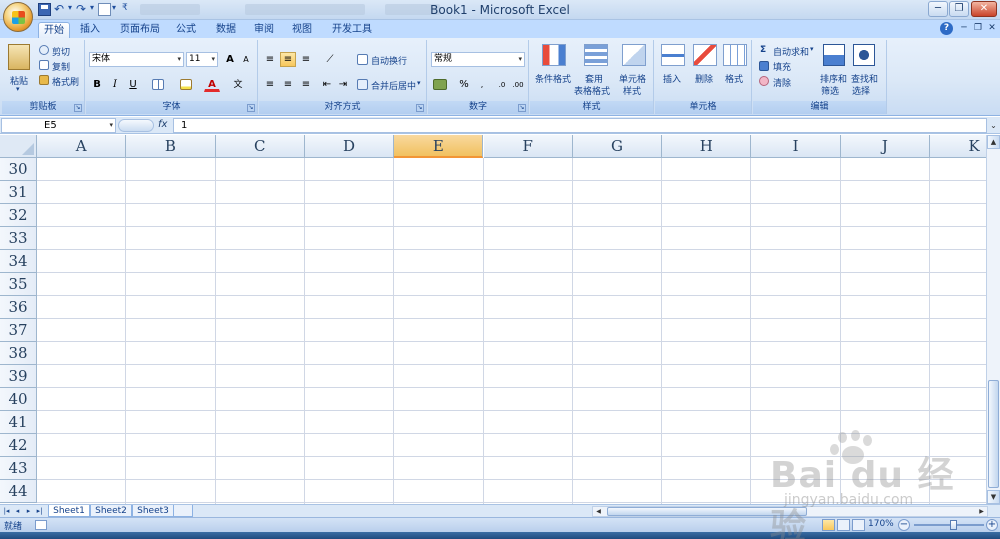 This screenshot has height=539, width=1000. What do you see at coordinates (140, 30) in the screenshot?
I see `tab-page-layout: 页面布局` at bounding box center [140, 30].